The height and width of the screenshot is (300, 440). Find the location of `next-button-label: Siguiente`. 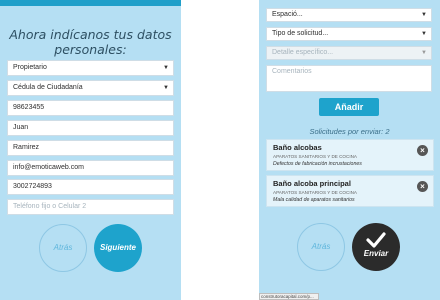

next-button-label: Siguiente is located at coordinates (117, 247).